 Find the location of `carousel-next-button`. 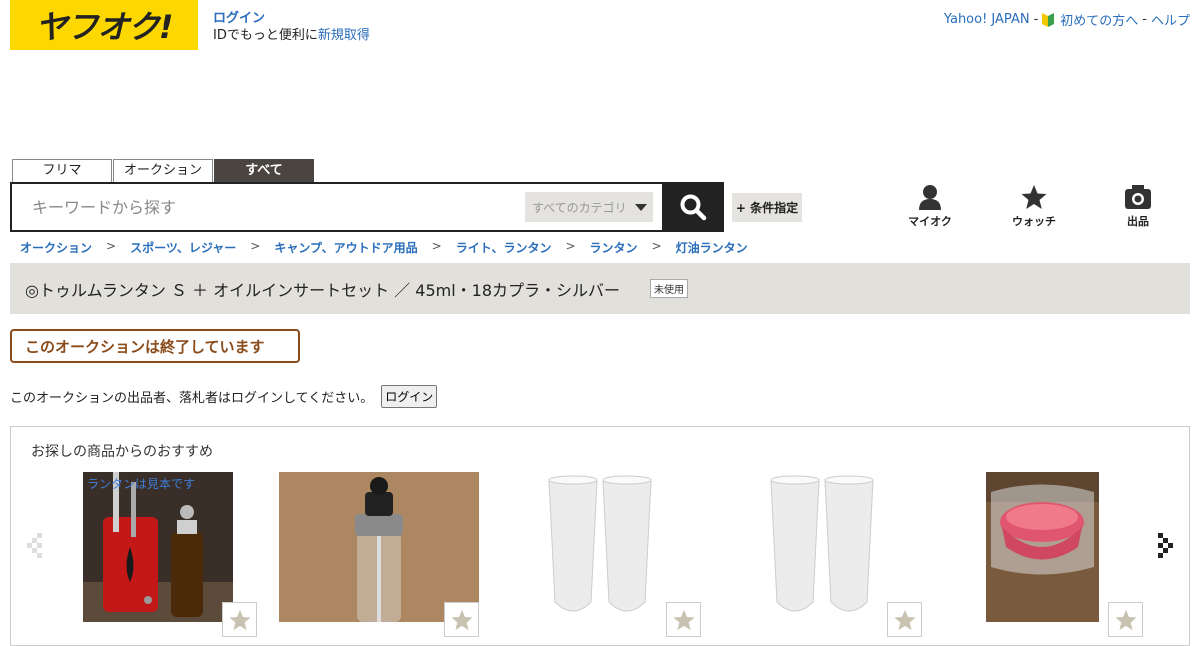

carousel-next-button is located at coordinates (1165, 548).